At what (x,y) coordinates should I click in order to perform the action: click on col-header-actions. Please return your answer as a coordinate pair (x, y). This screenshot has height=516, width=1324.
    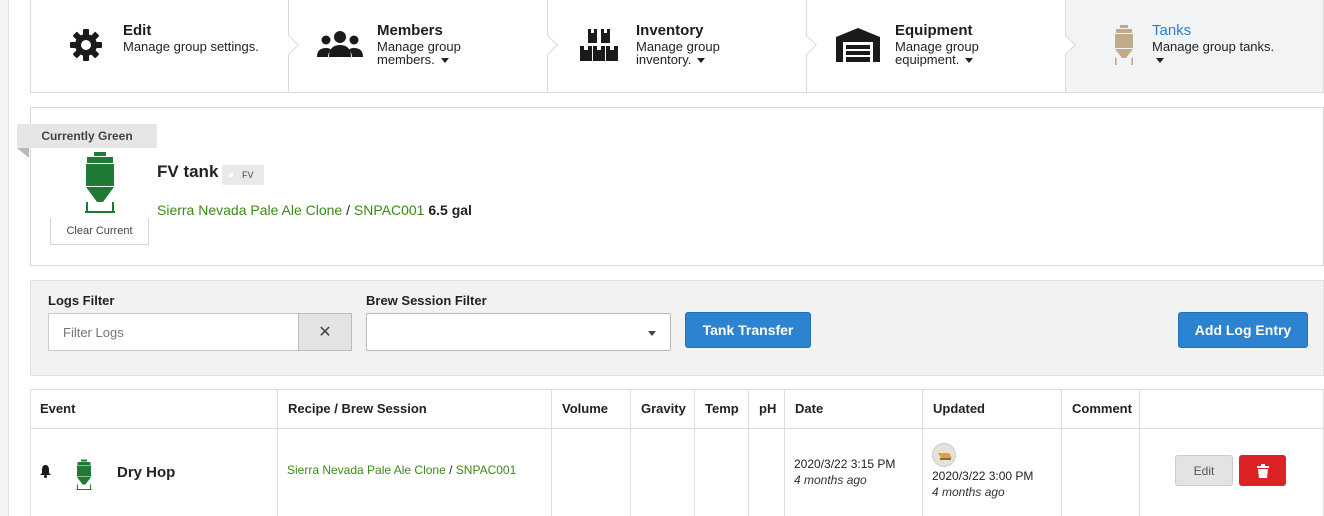
    Looking at the image, I should click on (1231, 408).